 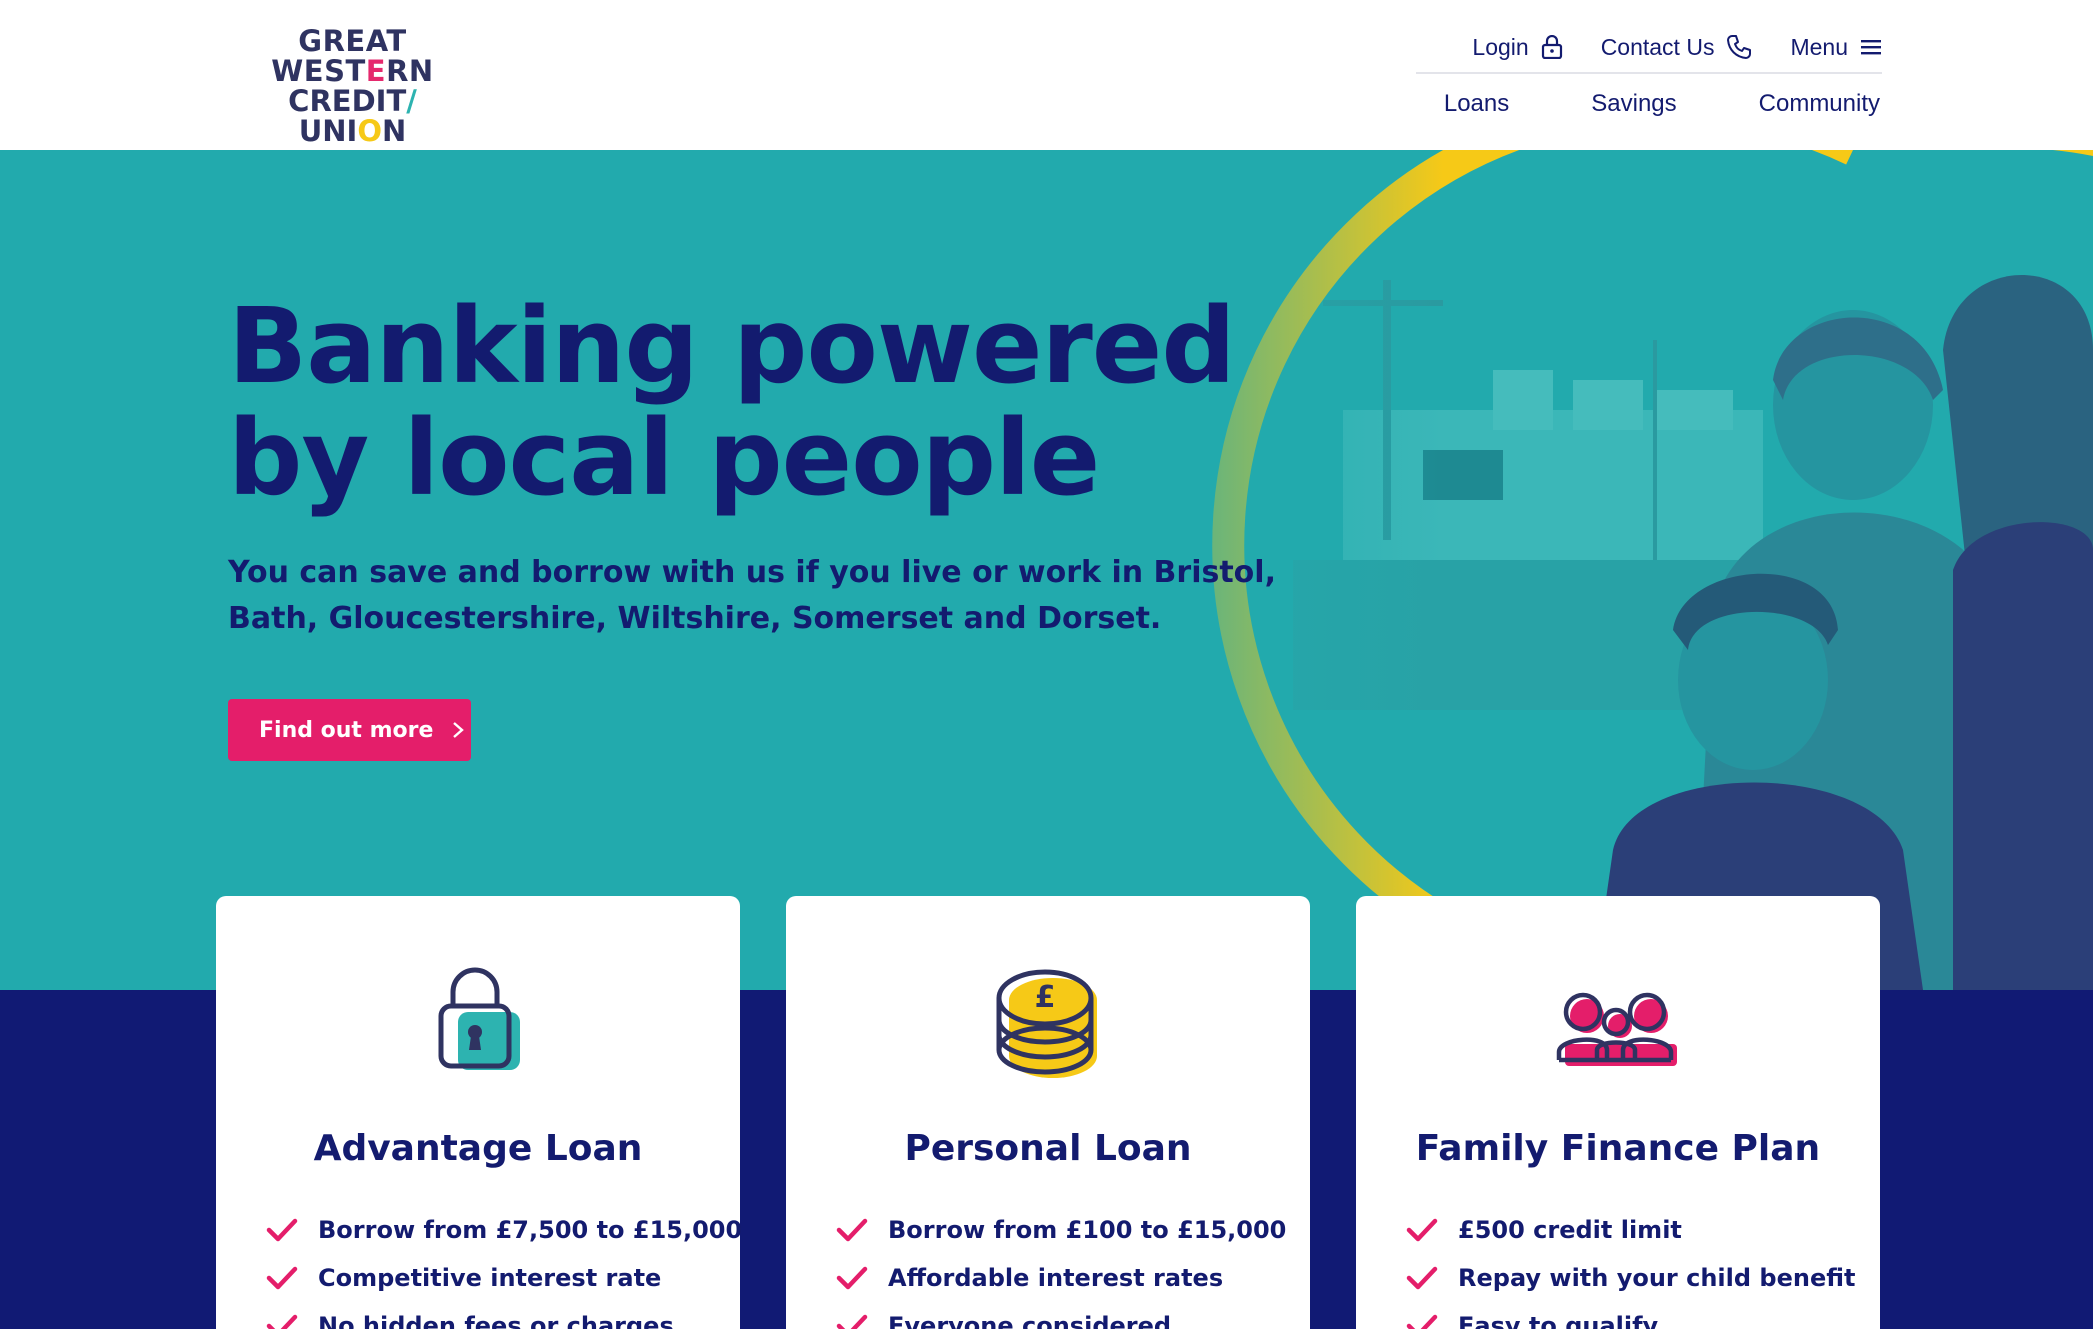 I want to click on utility-nav: Login Contact Us Menu, so click(x=1677, y=47).